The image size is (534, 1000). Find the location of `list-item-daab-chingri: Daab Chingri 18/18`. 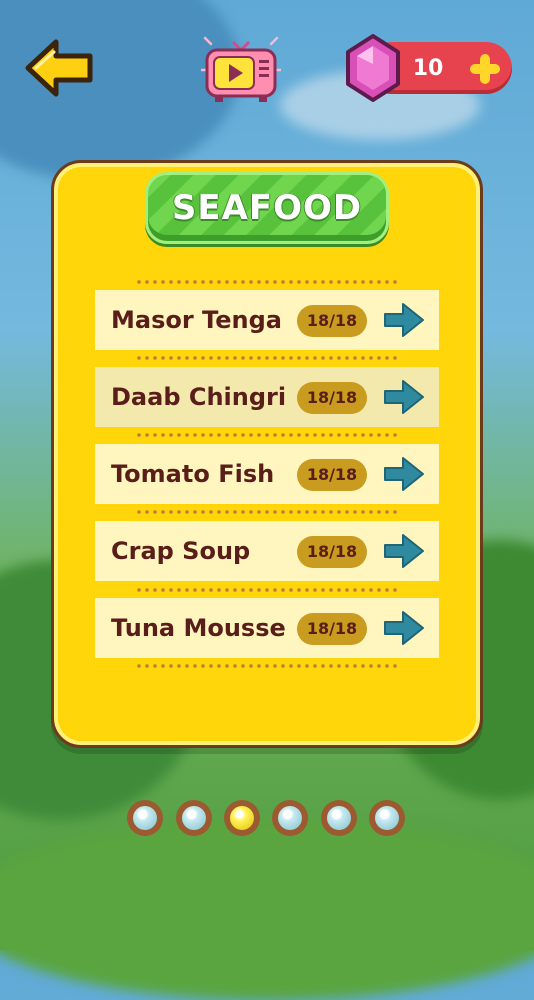

list-item-daab-chingri: Daab Chingri 18/18 is located at coordinates (267, 397).